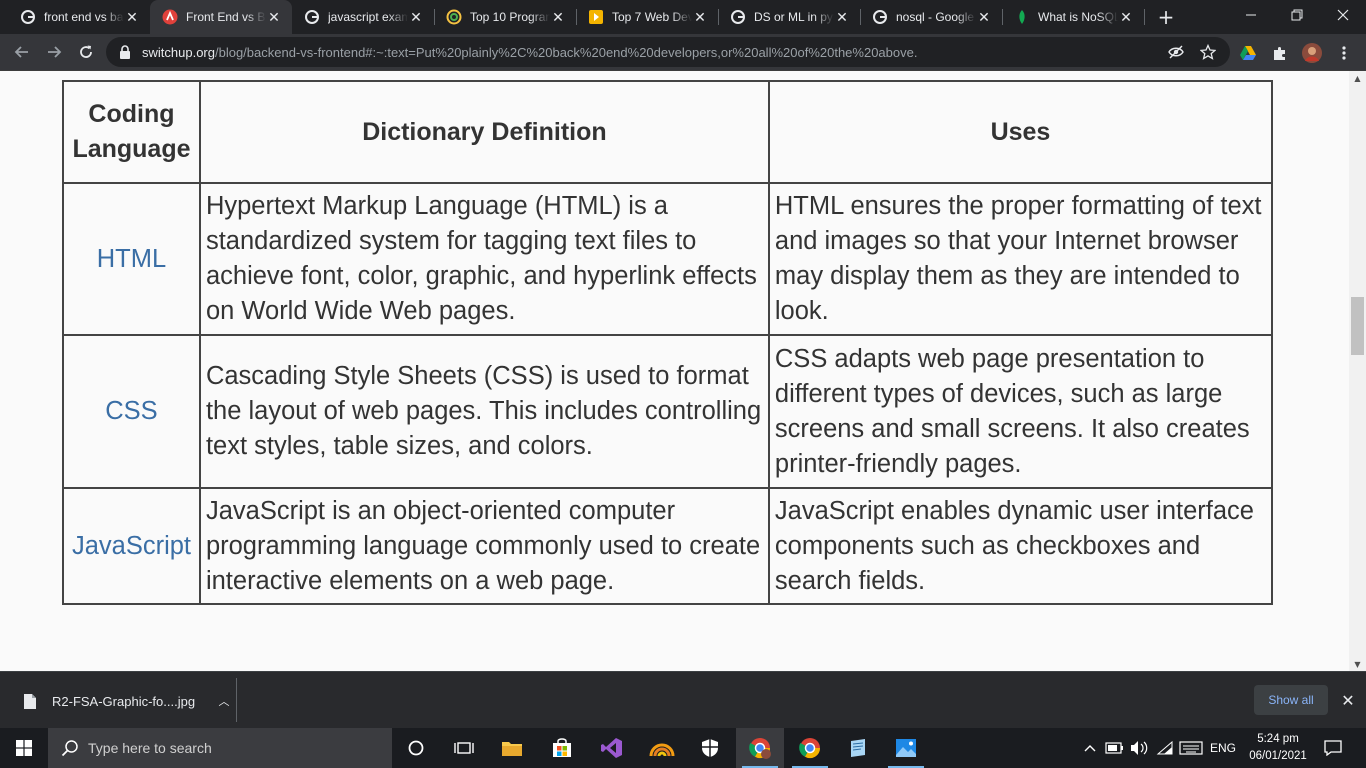  I want to click on mongodb-leaf-icon, so click(1022, 17).